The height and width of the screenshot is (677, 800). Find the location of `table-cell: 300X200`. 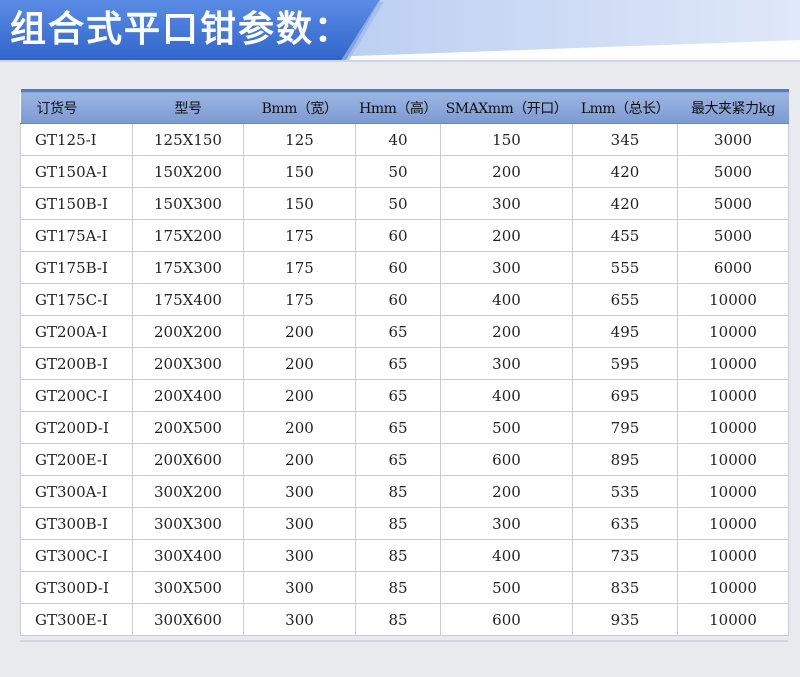

table-cell: 300X200 is located at coordinates (188, 491).